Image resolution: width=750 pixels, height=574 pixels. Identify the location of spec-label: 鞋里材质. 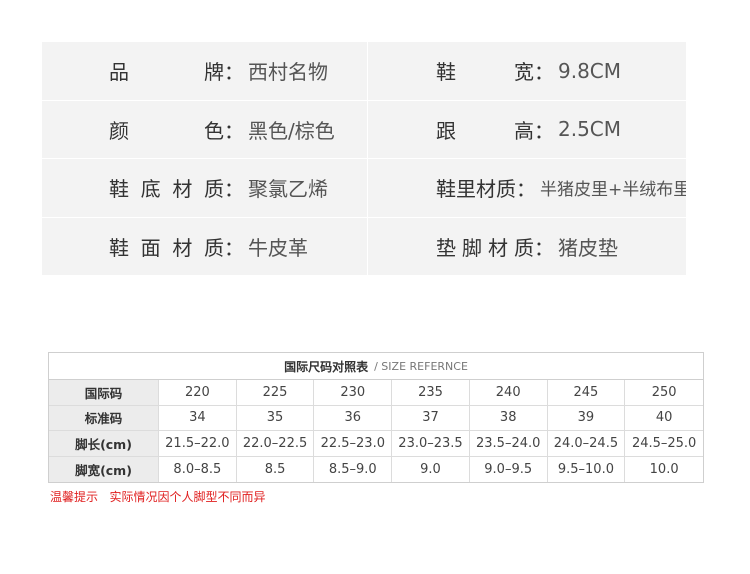
(476, 189).